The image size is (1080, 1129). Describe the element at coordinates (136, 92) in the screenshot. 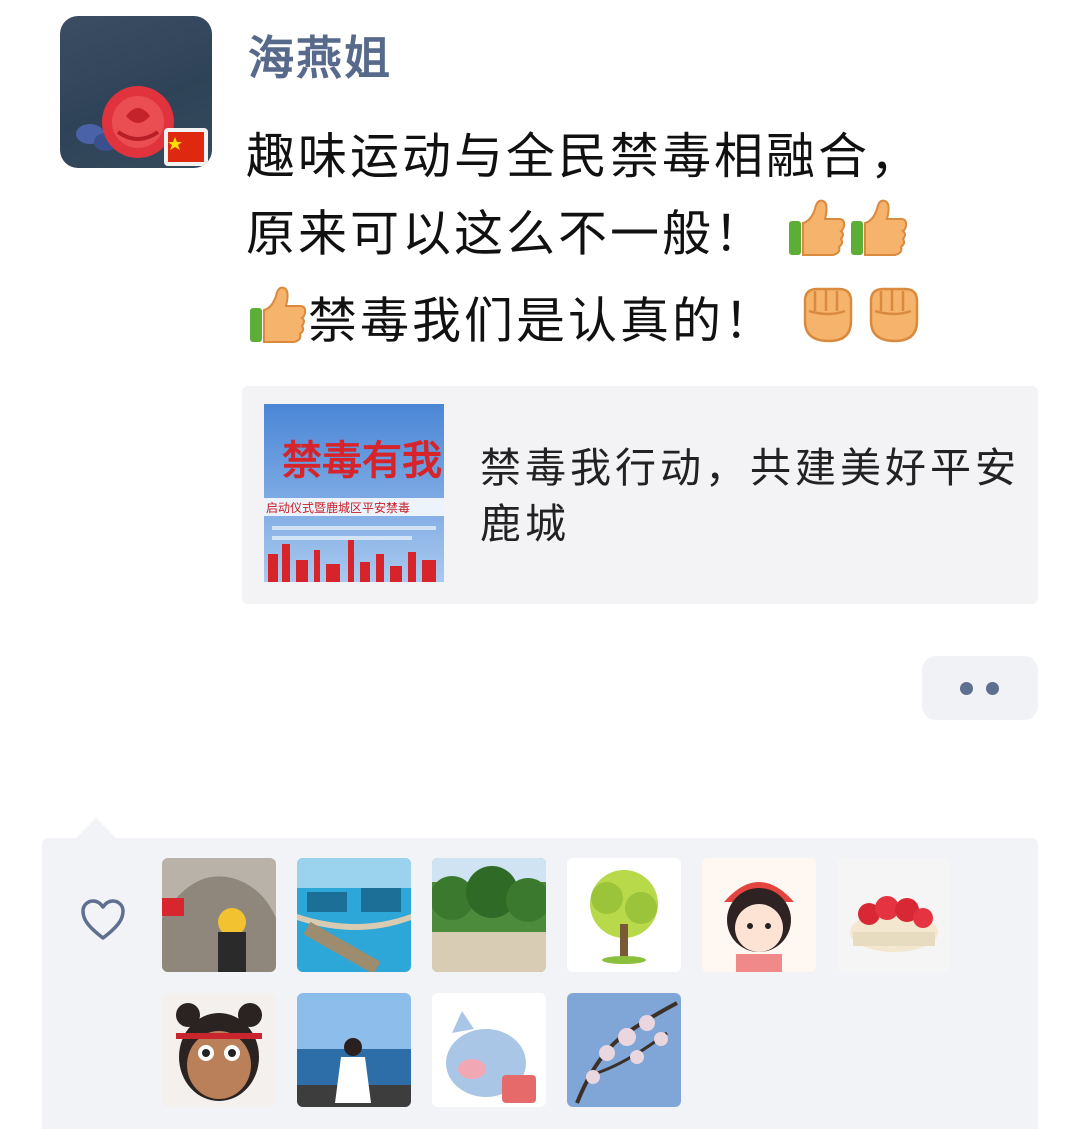

I see `author-avatar` at that location.